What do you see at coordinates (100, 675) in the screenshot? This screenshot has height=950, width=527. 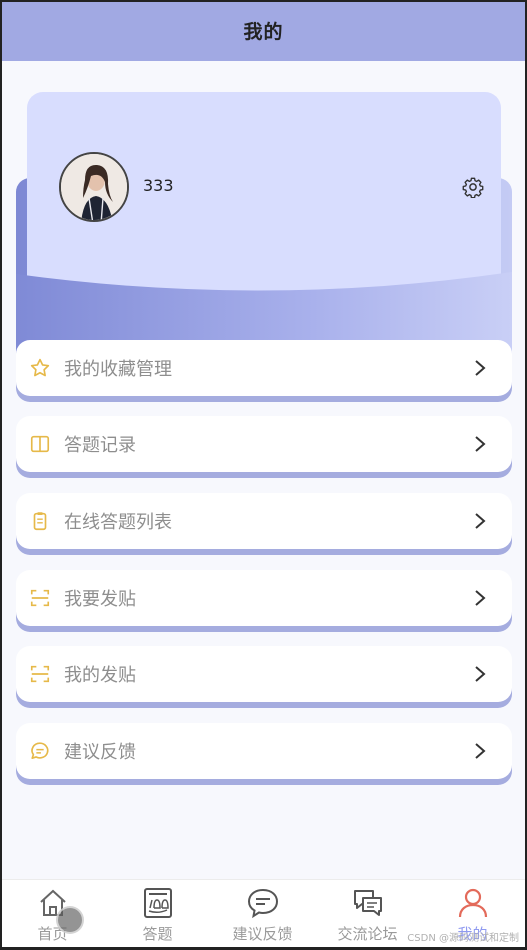 I see `menu-item-label: 我的发贴` at bounding box center [100, 675].